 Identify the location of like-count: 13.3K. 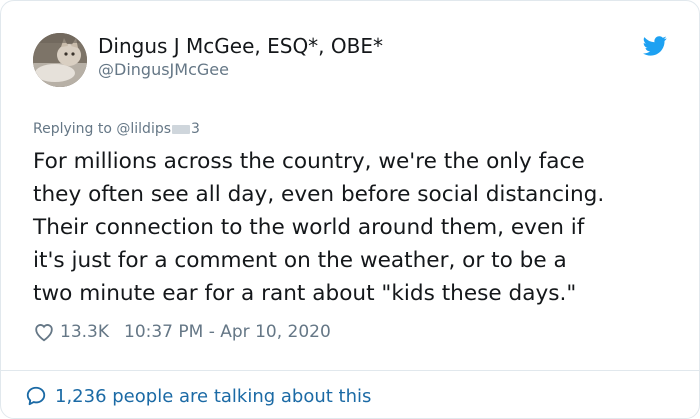
(84, 332).